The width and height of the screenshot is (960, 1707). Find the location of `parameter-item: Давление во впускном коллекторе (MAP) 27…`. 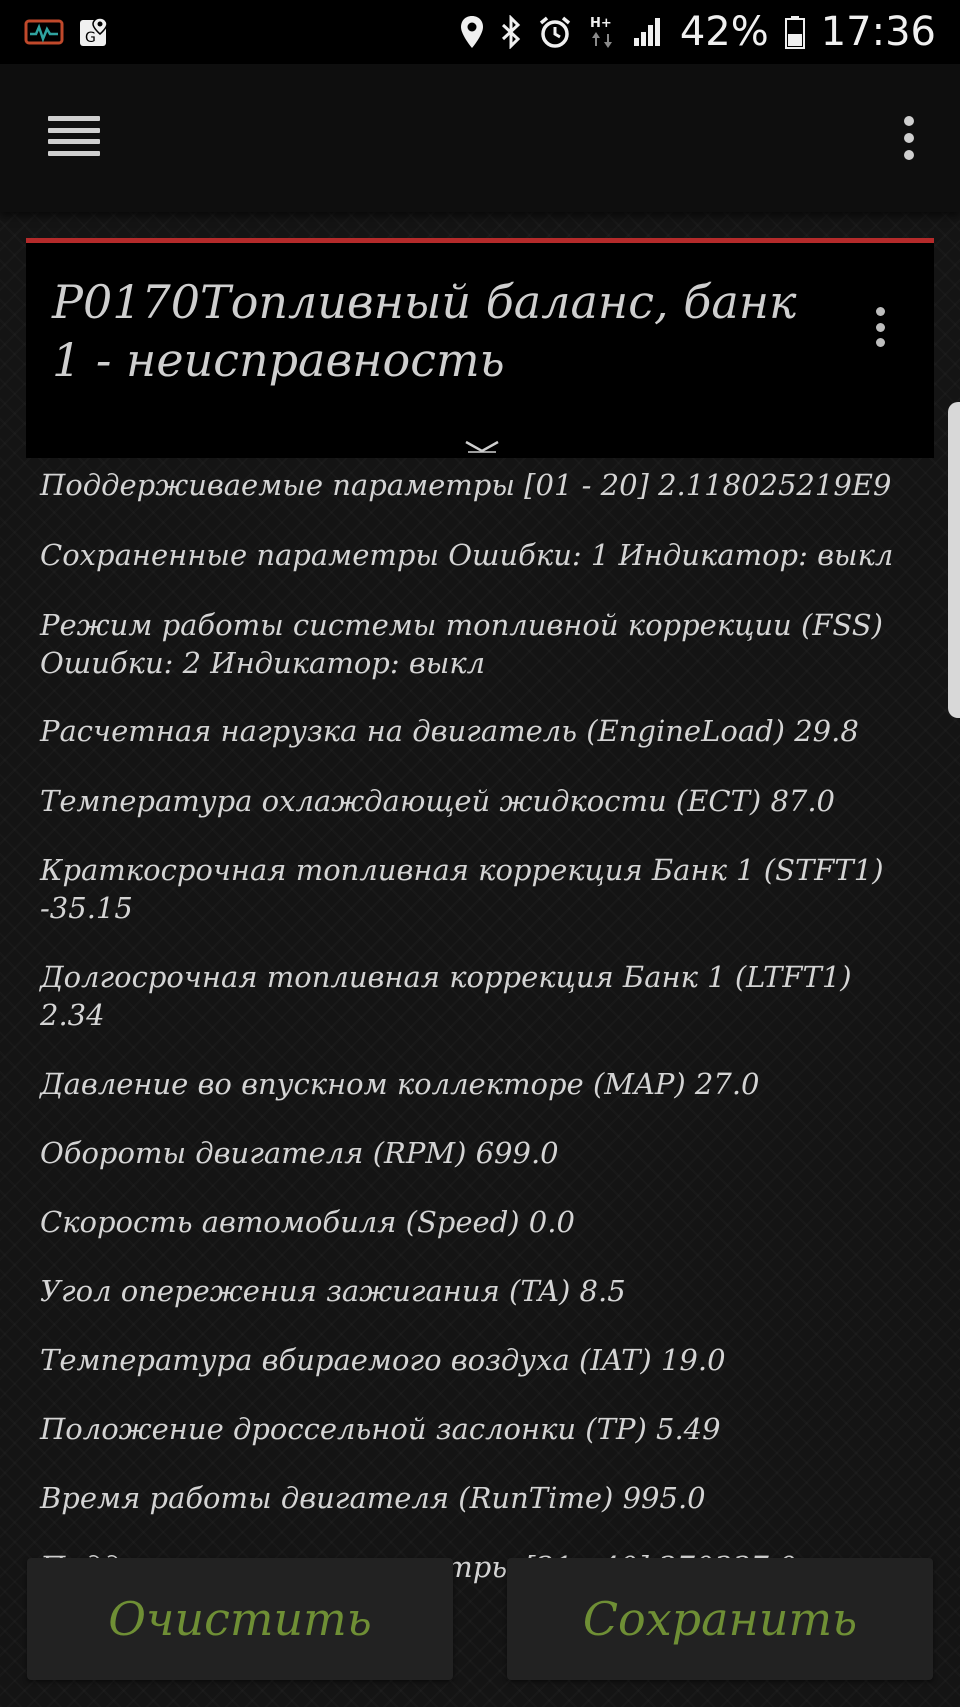

parameter-item: Давление во впускном коллекторе (MAP) 27… is located at coordinates (400, 1084).